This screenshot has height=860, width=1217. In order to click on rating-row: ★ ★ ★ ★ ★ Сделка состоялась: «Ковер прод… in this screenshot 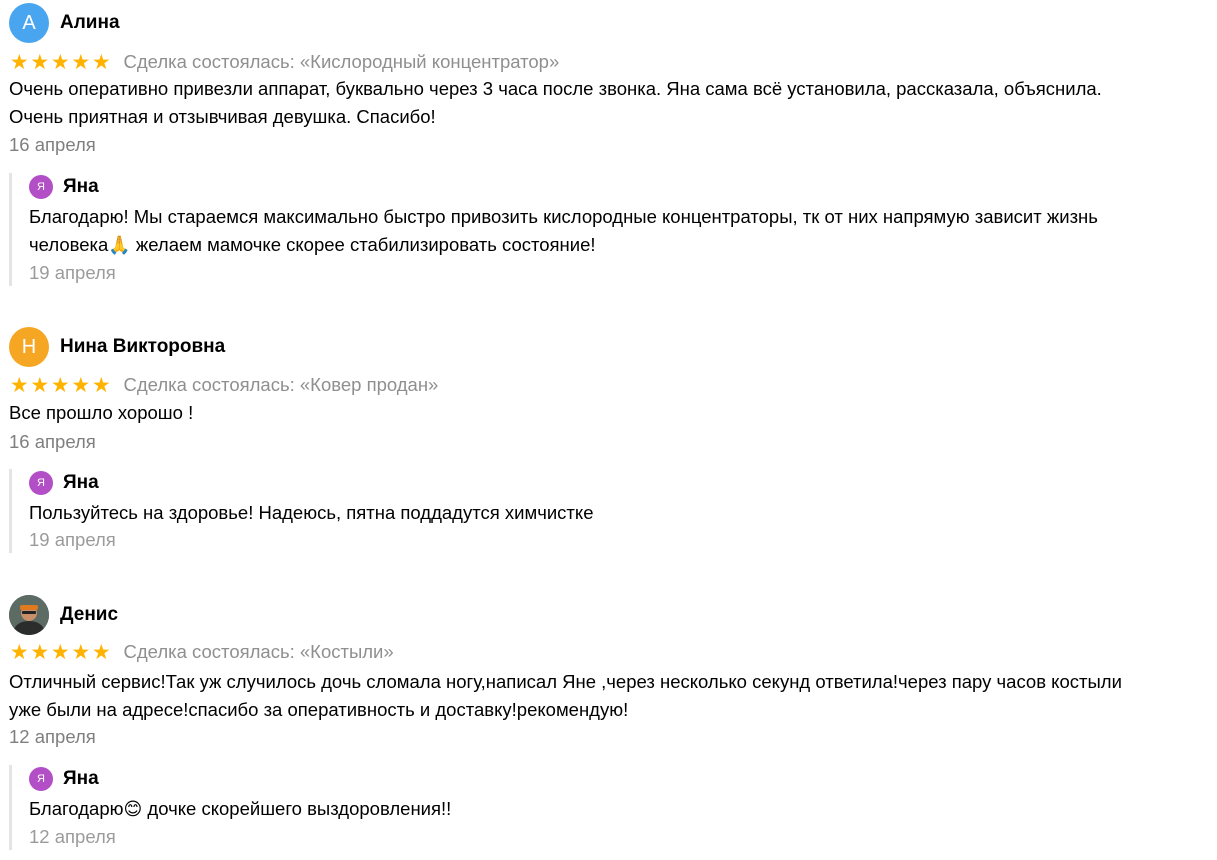, I will do `click(224, 385)`.